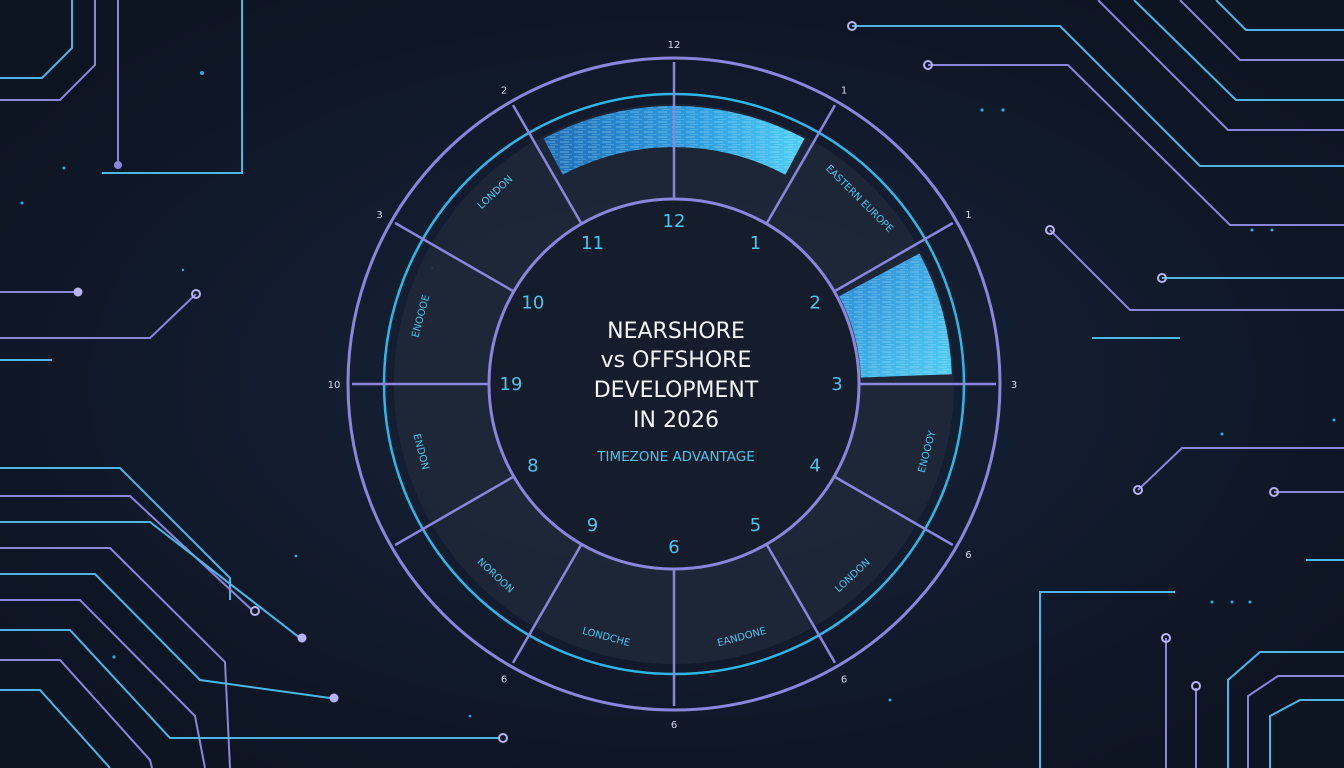 The image size is (1344, 768). What do you see at coordinates (836, 384) in the screenshot?
I see `hour-number: 3` at bounding box center [836, 384].